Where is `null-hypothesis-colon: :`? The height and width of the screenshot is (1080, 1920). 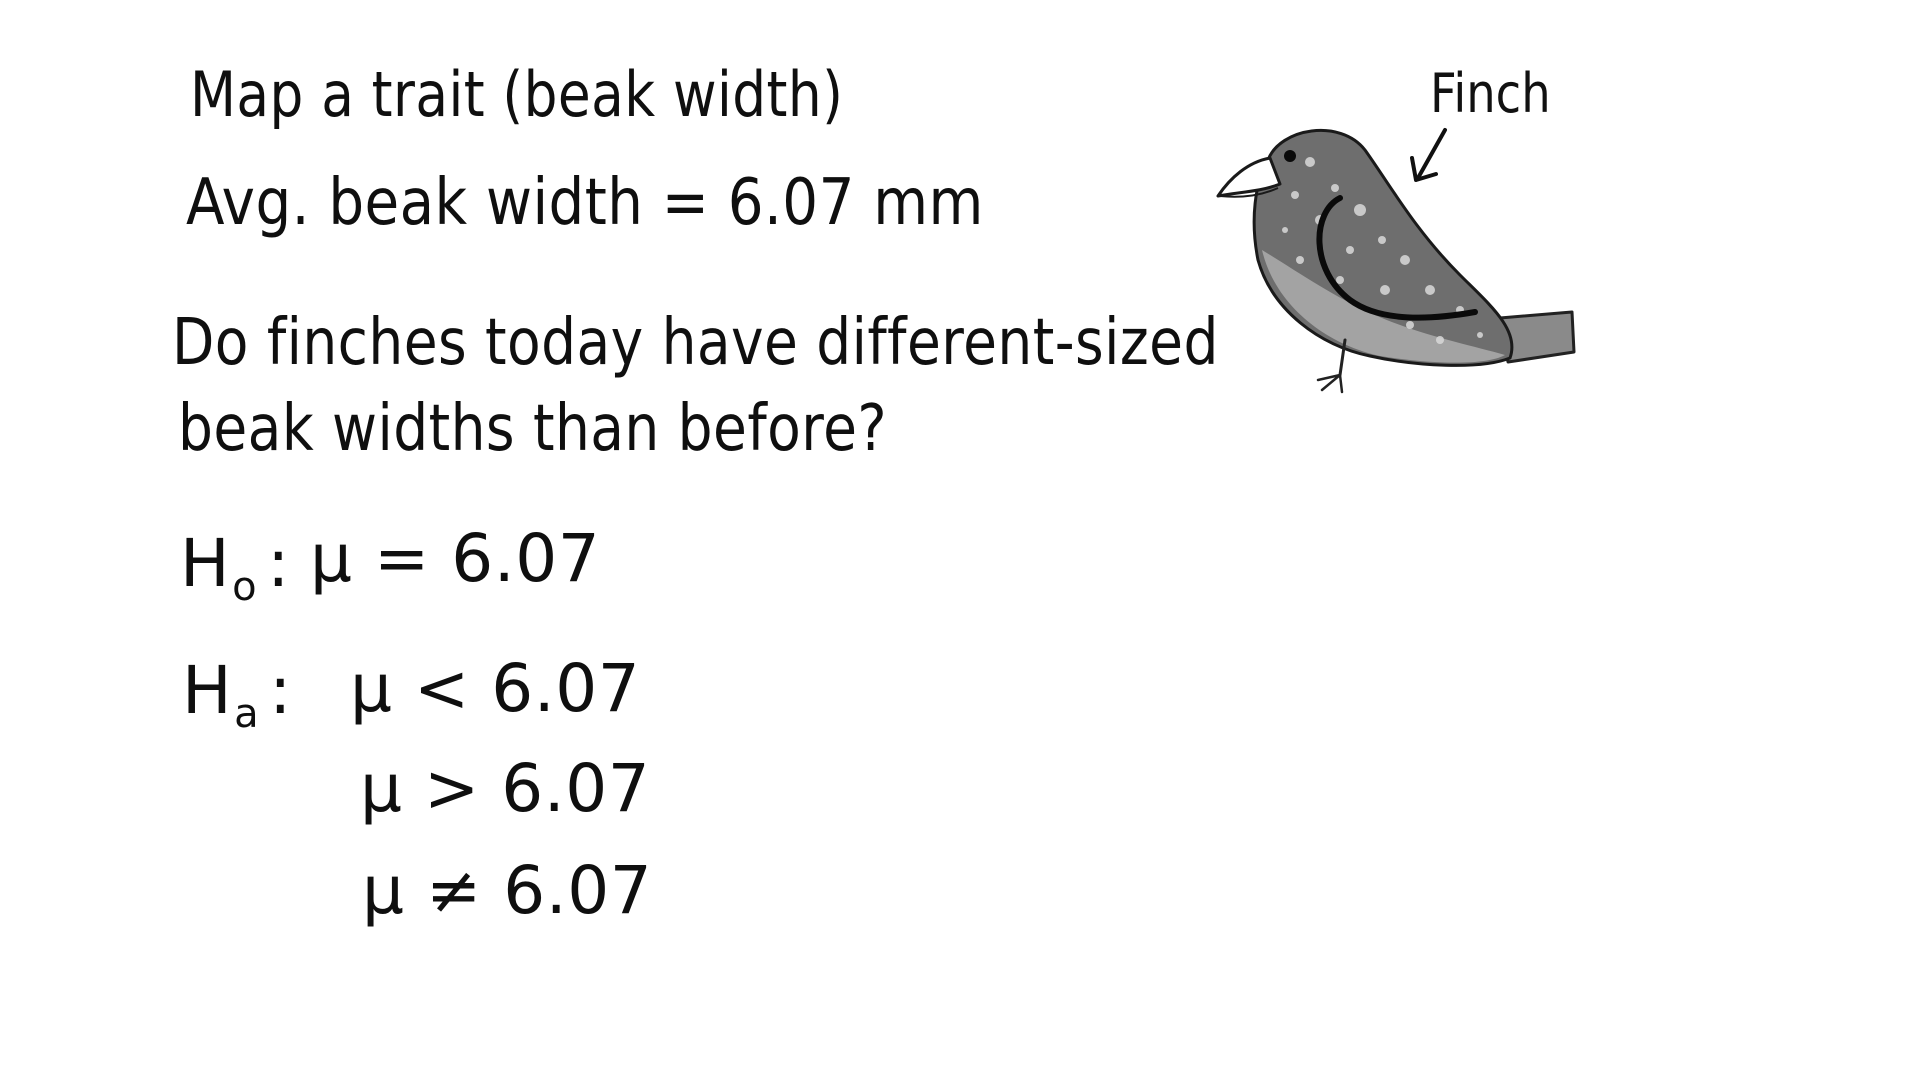
null-hypothesis-colon: : is located at coordinates (278, 563).